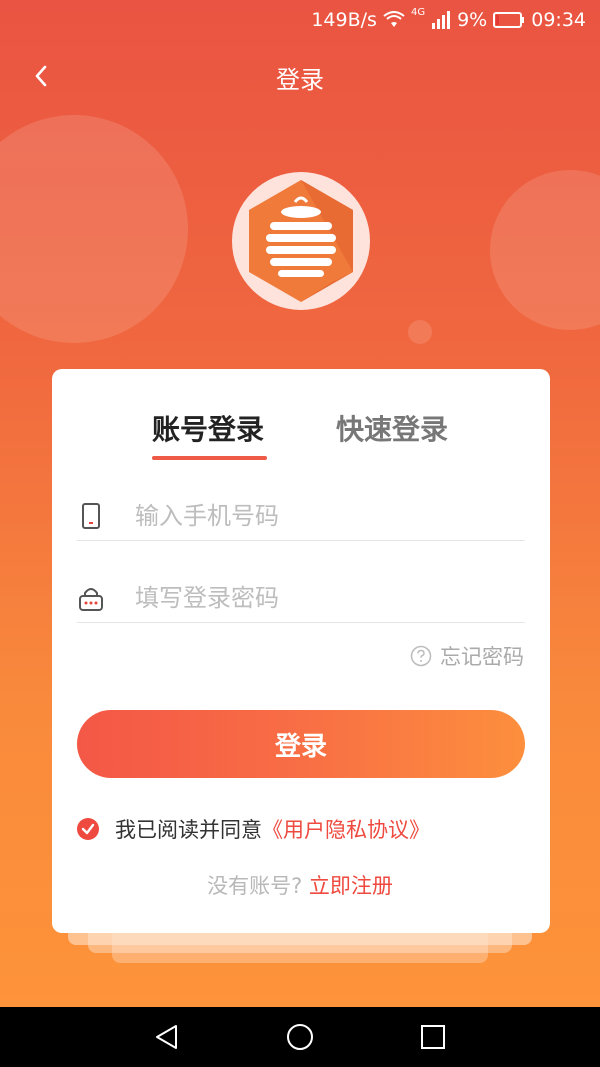  Describe the element at coordinates (300, 80) in the screenshot. I see `page-title: 登录` at that location.